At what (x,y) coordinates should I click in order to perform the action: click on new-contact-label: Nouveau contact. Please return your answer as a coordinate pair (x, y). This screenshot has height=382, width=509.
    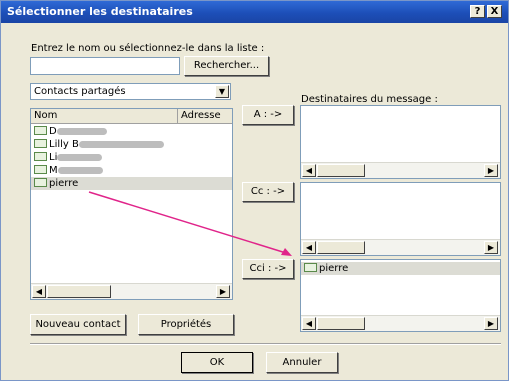
    Looking at the image, I should click on (78, 324).